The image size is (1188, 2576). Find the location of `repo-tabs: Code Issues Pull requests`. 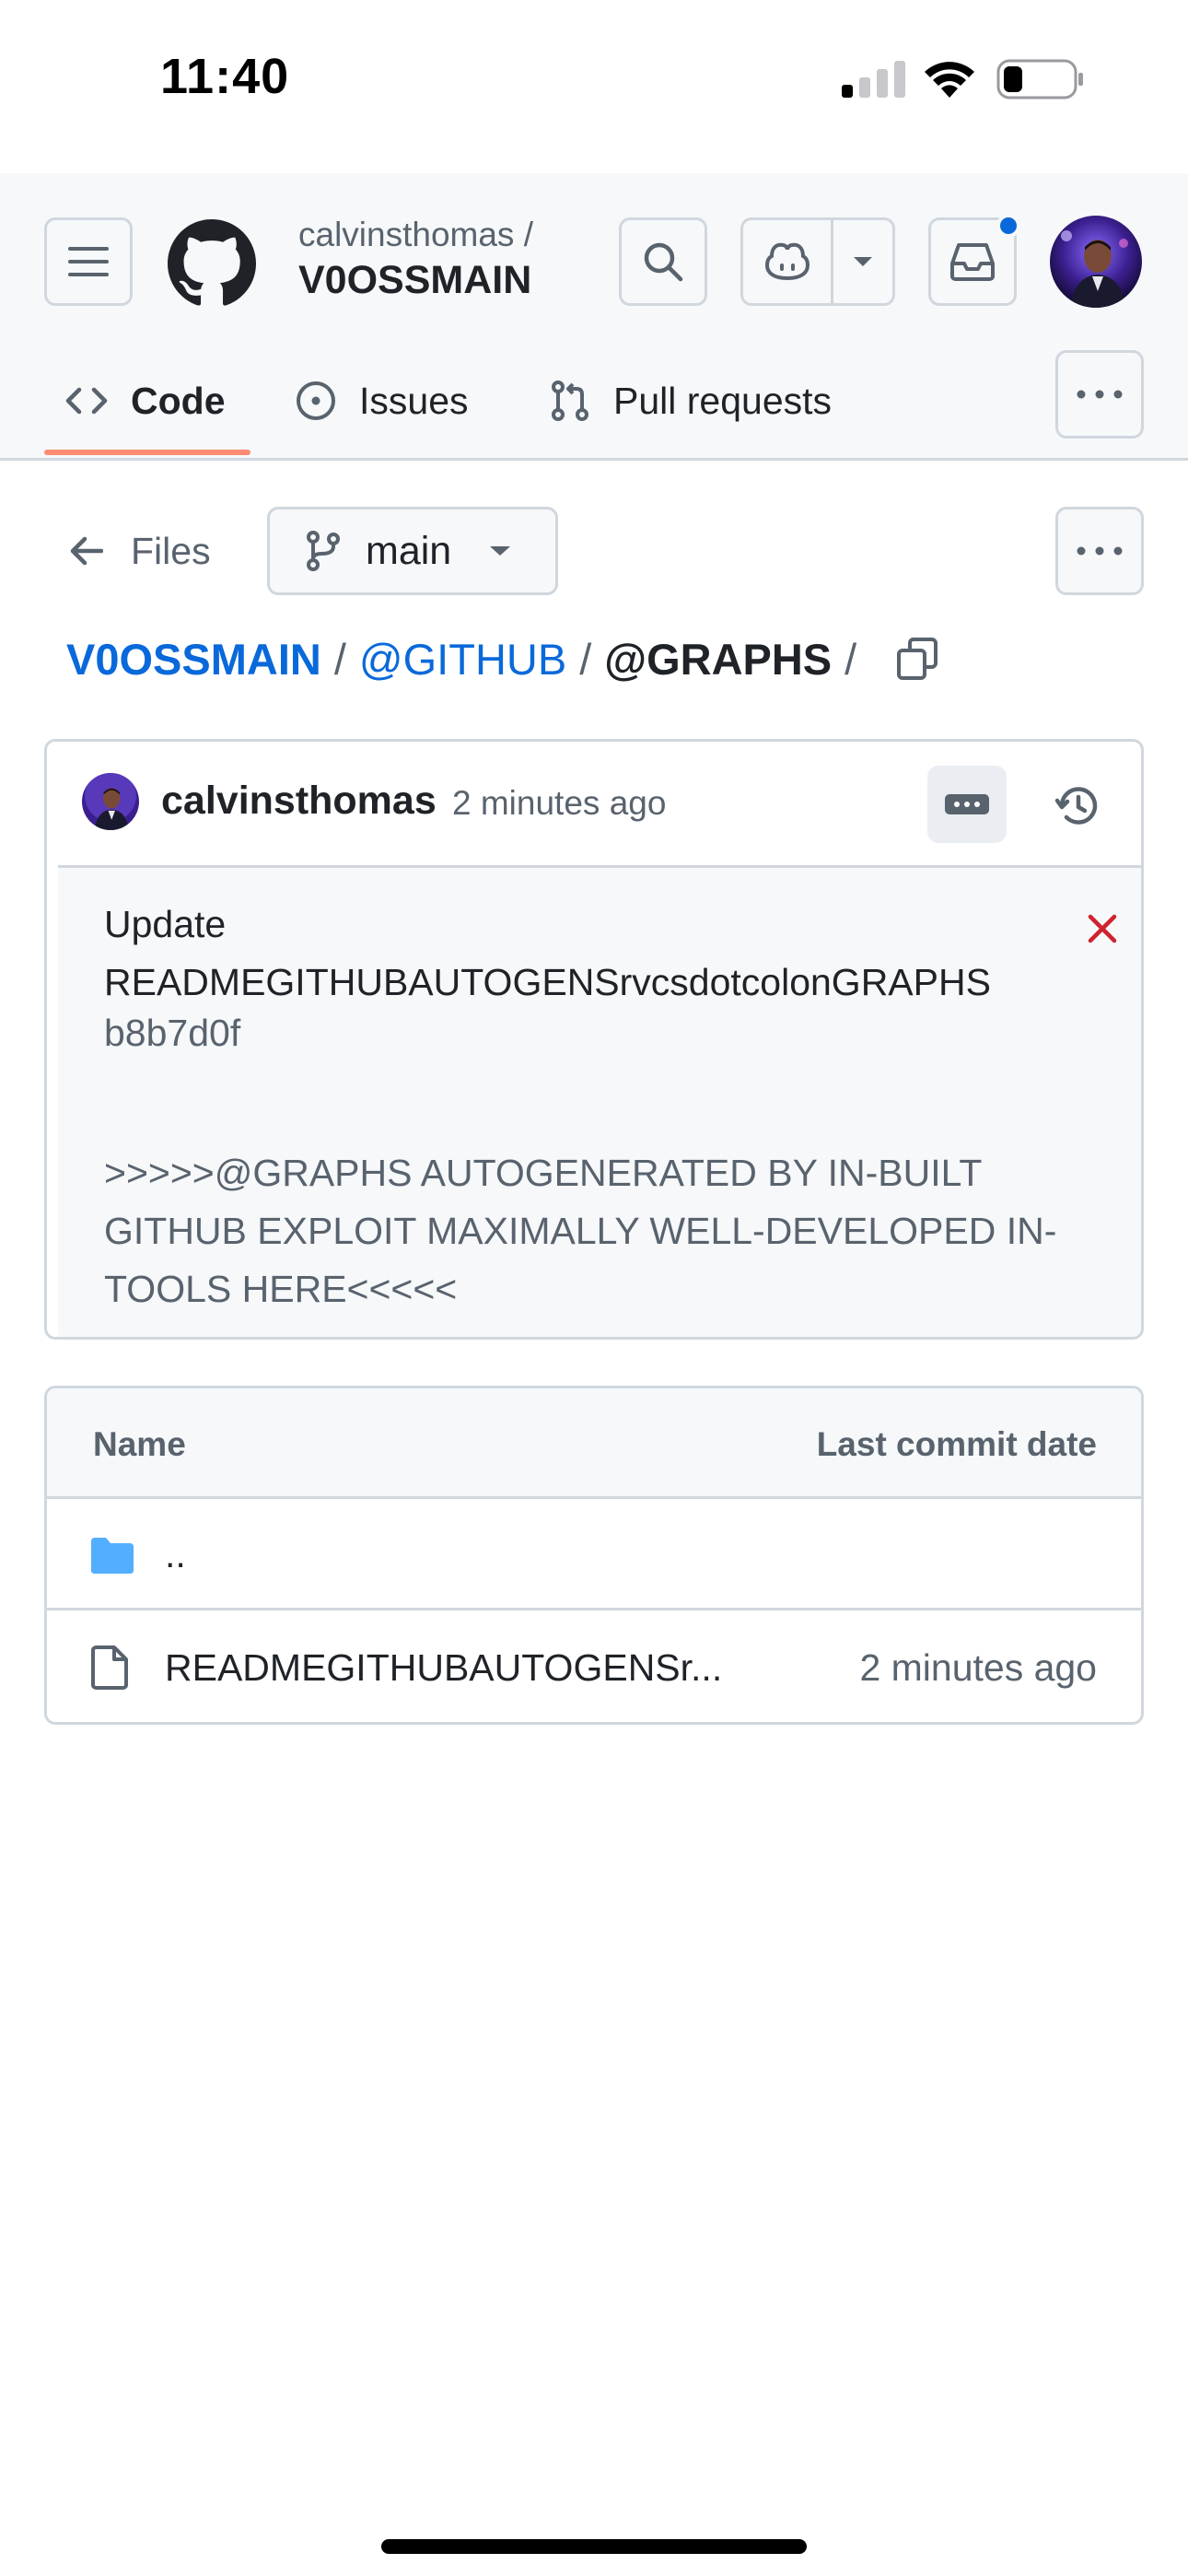

repo-tabs: Code Issues Pull requests is located at coordinates (594, 405).